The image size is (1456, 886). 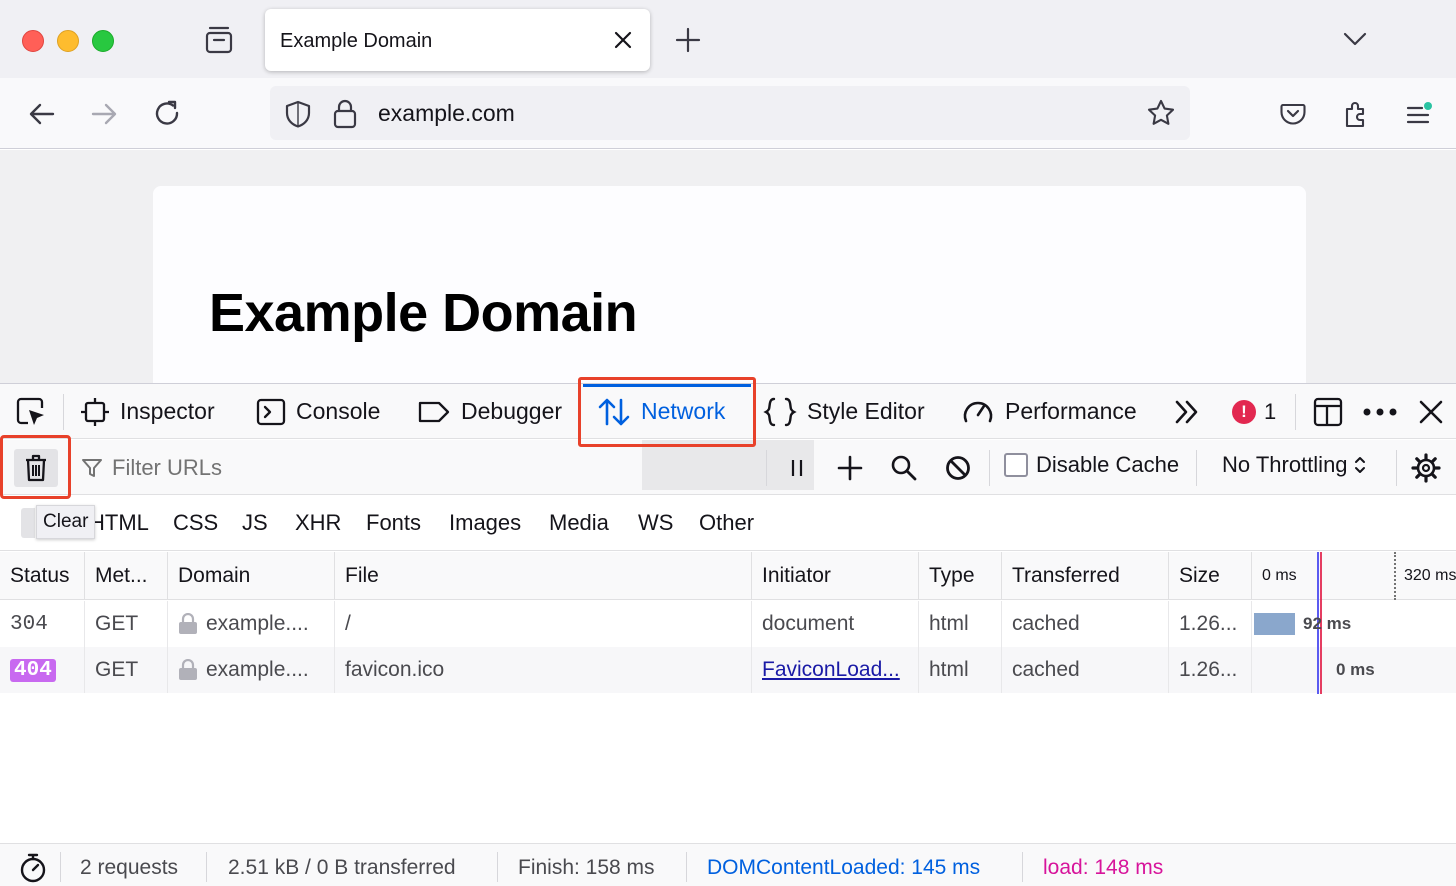 What do you see at coordinates (42, 114) in the screenshot?
I see `back-arrow-icon` at bounding box center [42, 114].